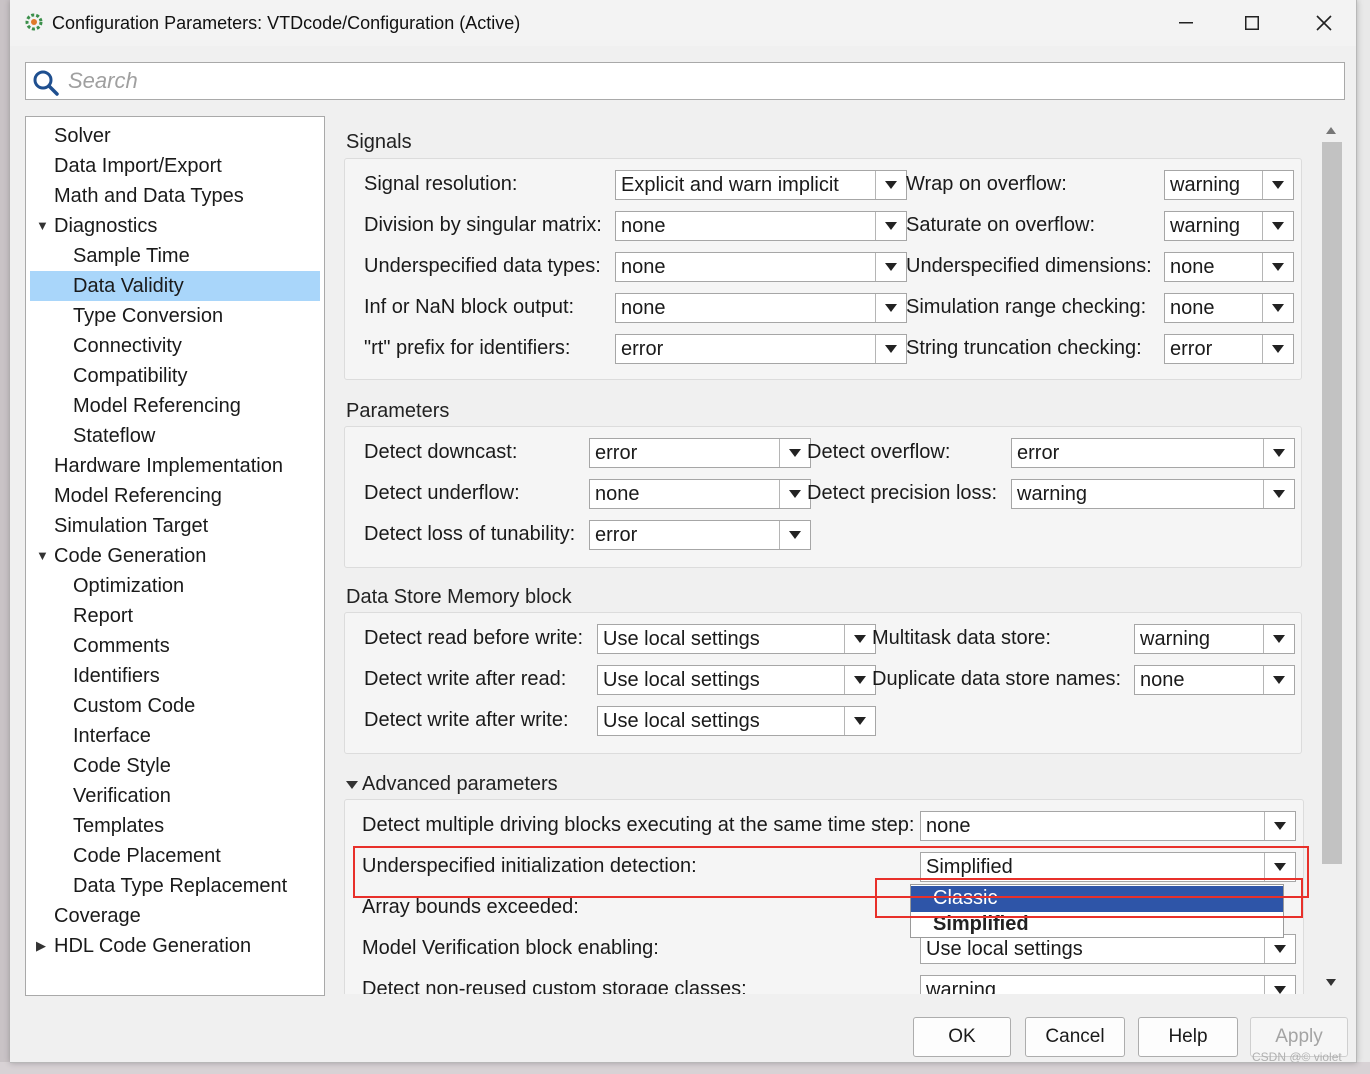  Describe the element at coordinates (1331, 982) in the screenshot. I see `scroll-down-button` at that location.